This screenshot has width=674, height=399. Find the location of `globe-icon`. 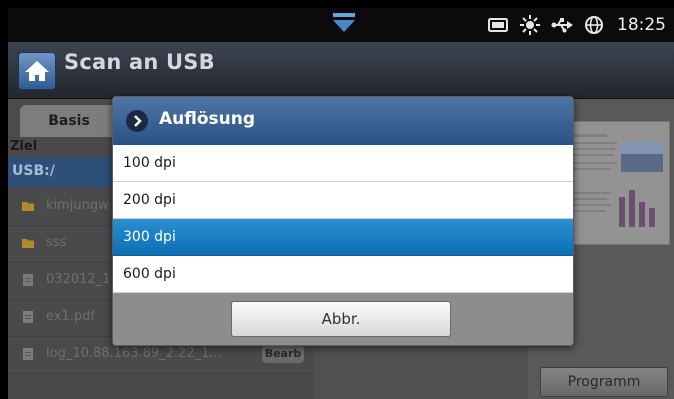

globe-icon is located at coordinates (594, 25).